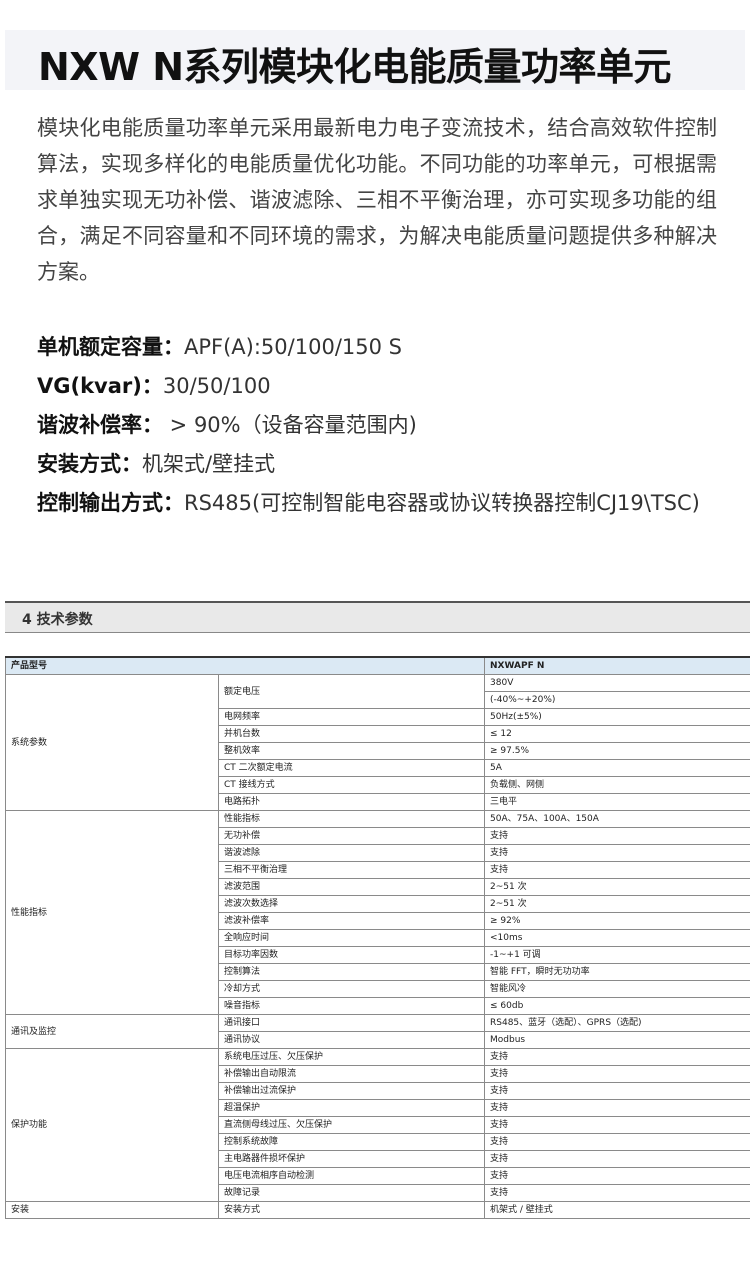 This screenshot has height=1278, width=750. I want to click on item-cell: 补偿输出自动限流, so click(351, 1074).